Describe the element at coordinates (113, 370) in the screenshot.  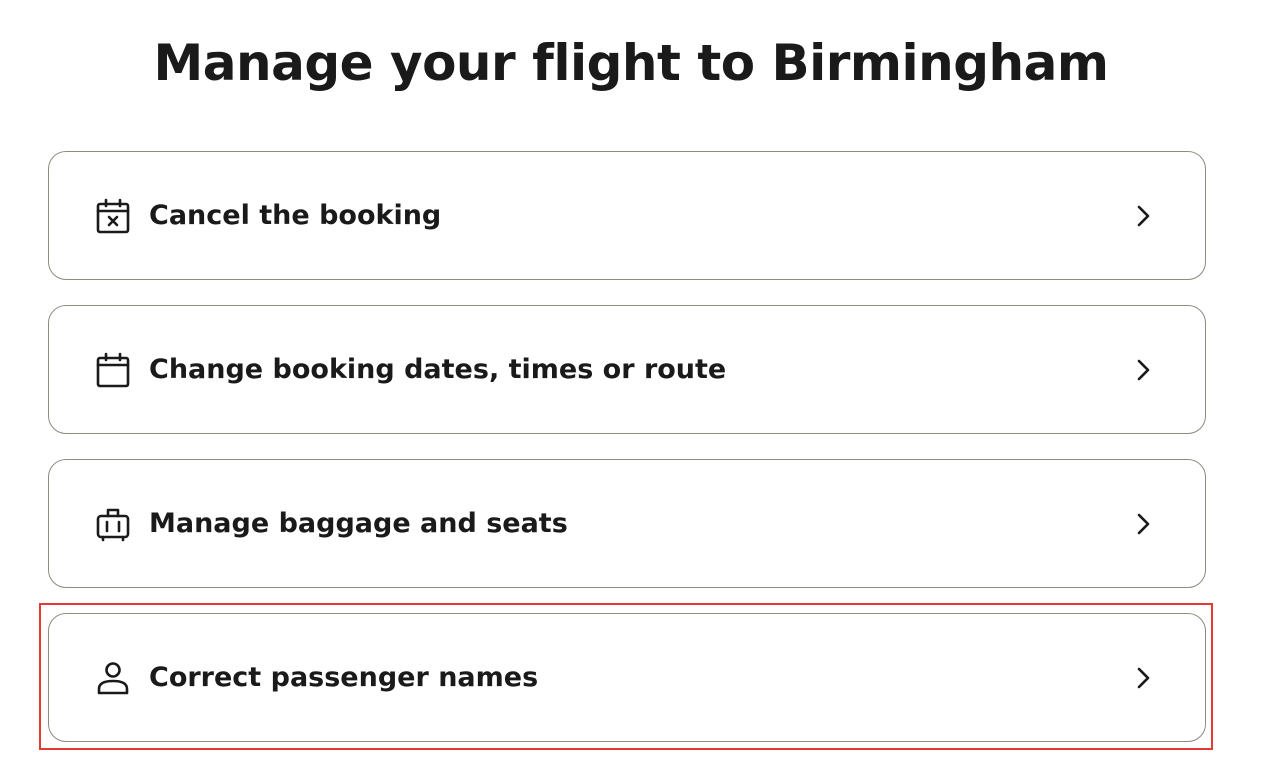
I see `calendar-icon` at that location.